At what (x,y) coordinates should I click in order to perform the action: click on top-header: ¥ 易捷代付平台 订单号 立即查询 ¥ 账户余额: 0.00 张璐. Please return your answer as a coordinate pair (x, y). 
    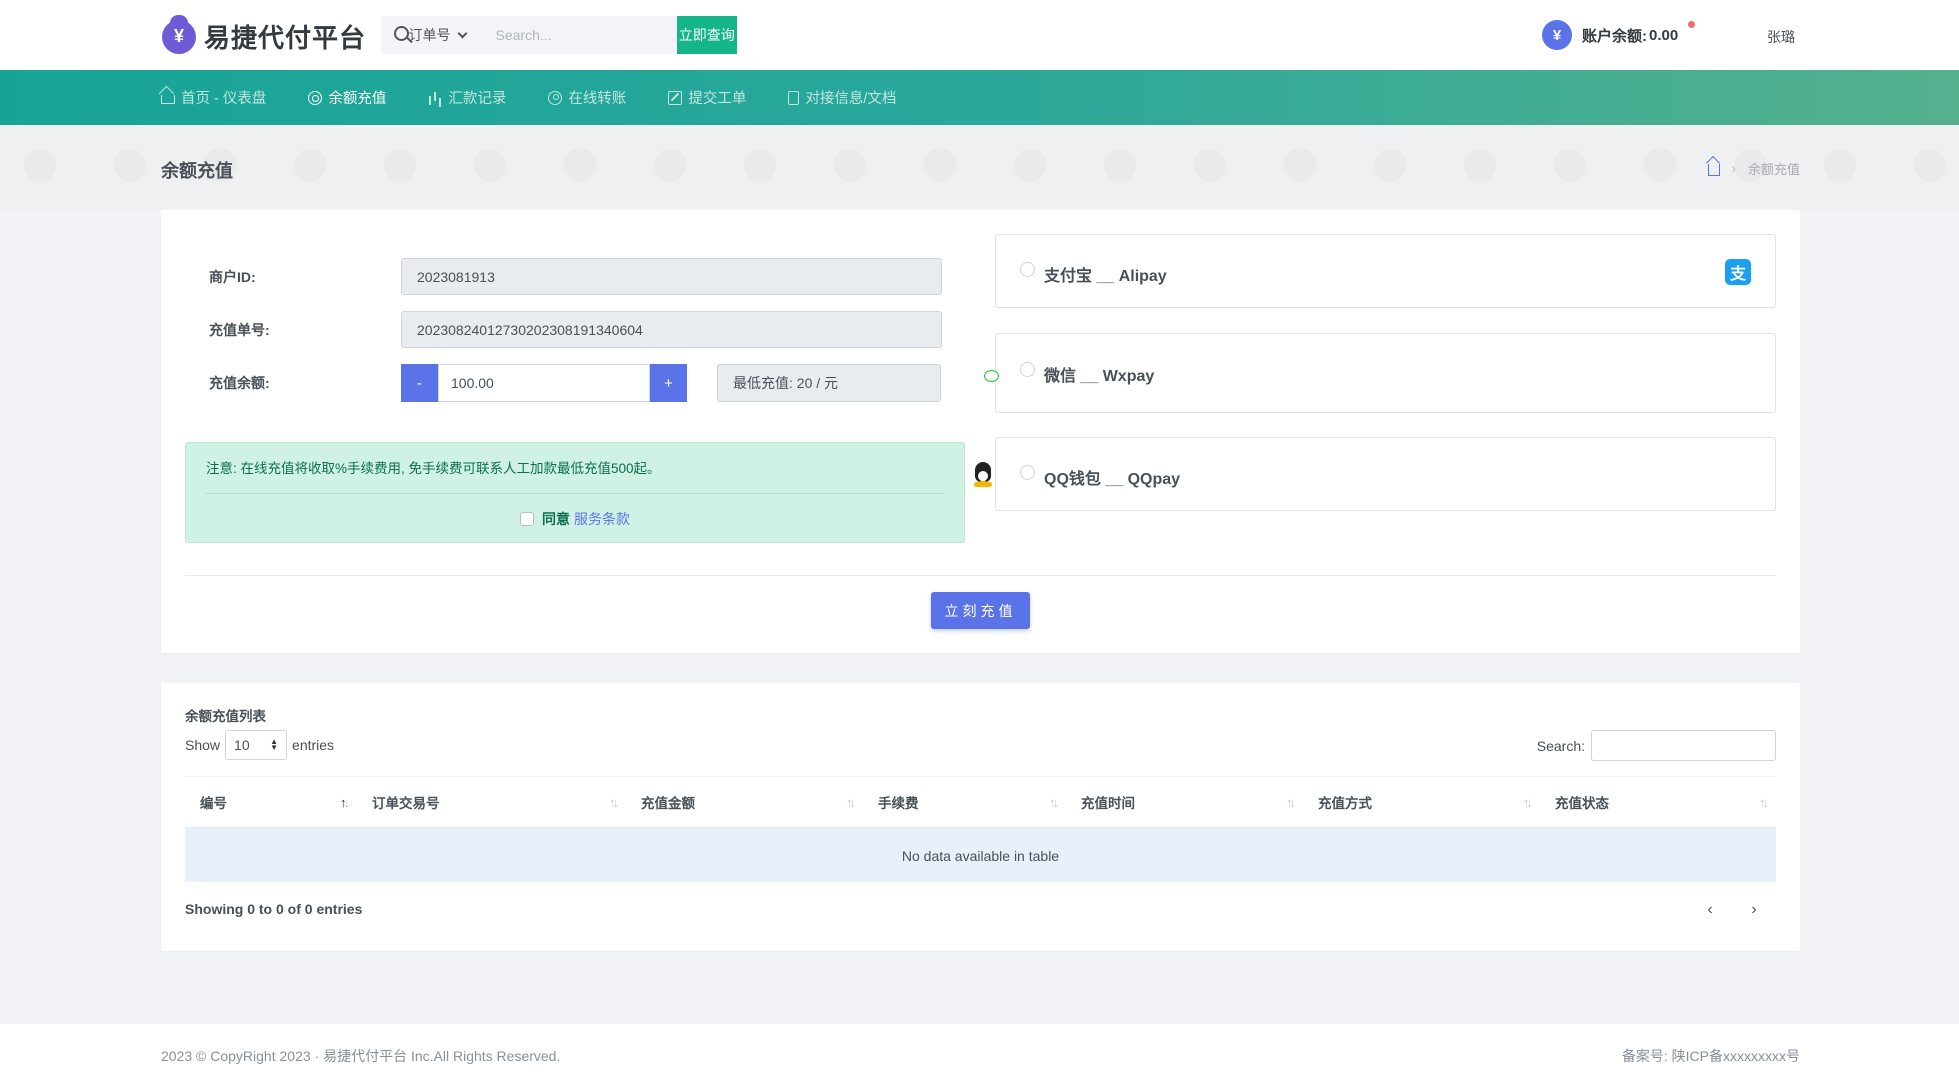
    Looking at the image, I should click on (979, 35).